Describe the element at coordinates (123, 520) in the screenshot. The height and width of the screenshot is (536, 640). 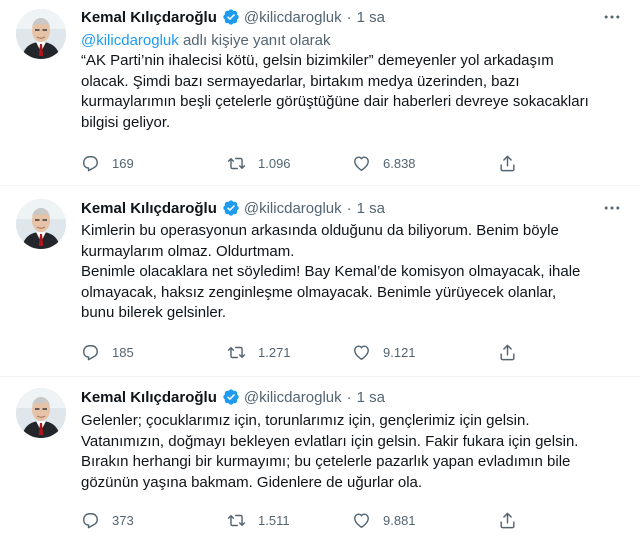
I see `reply-count: 373` at that location.